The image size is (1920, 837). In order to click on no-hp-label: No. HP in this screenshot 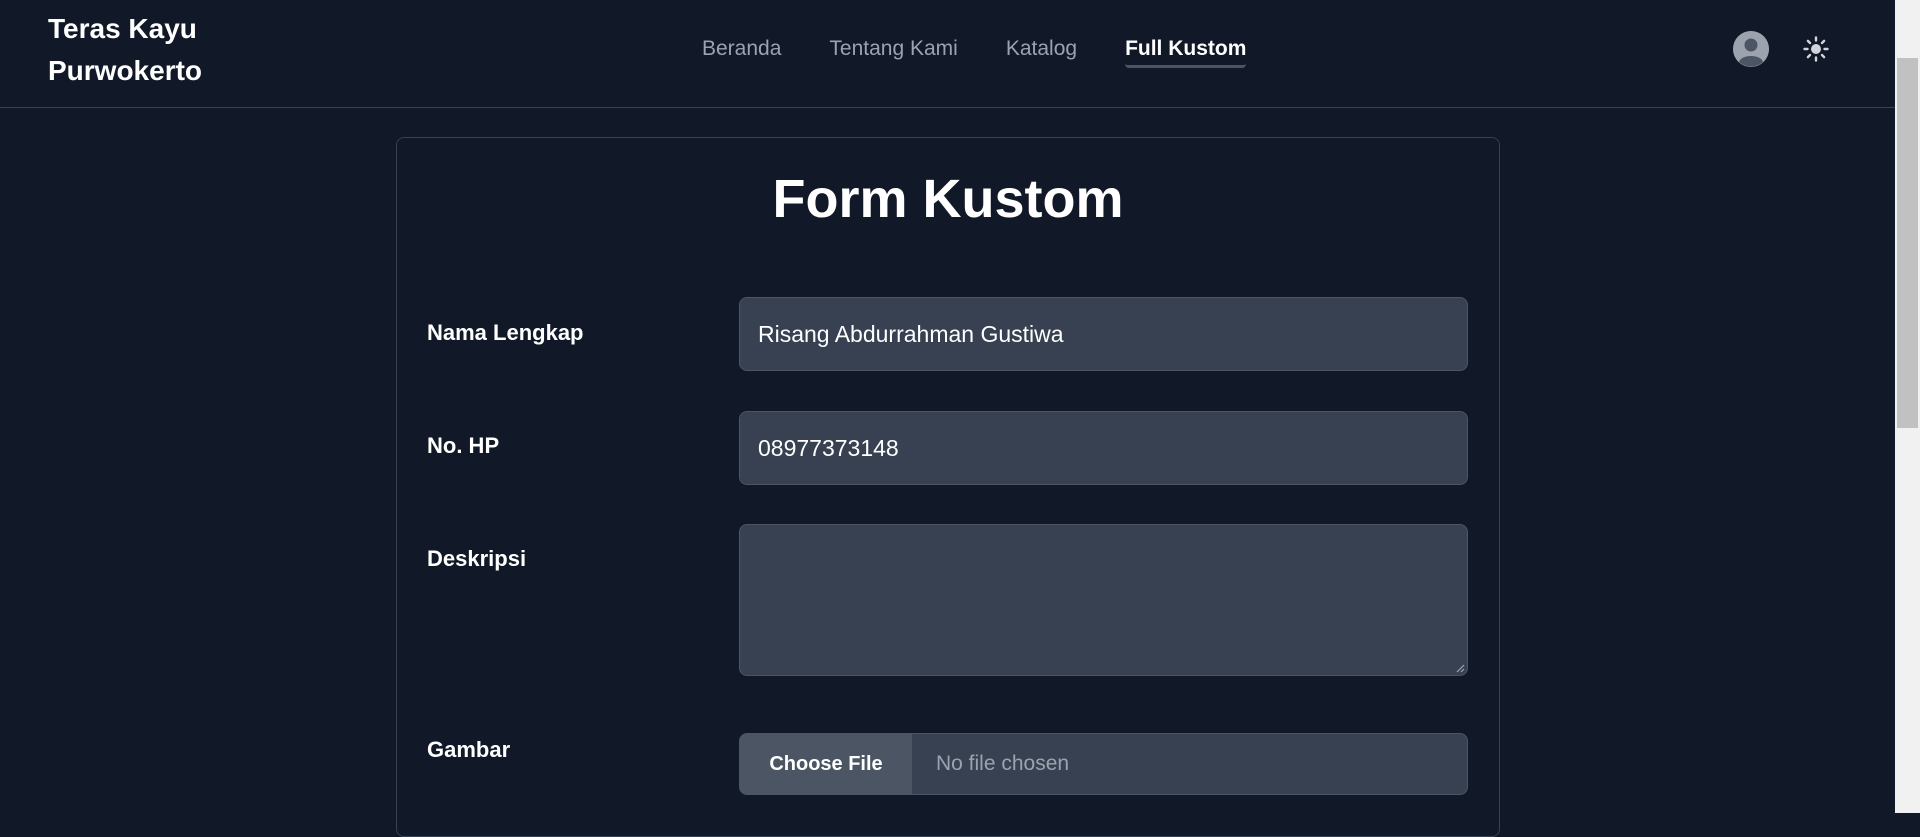, I will do `click(463, 445)`.